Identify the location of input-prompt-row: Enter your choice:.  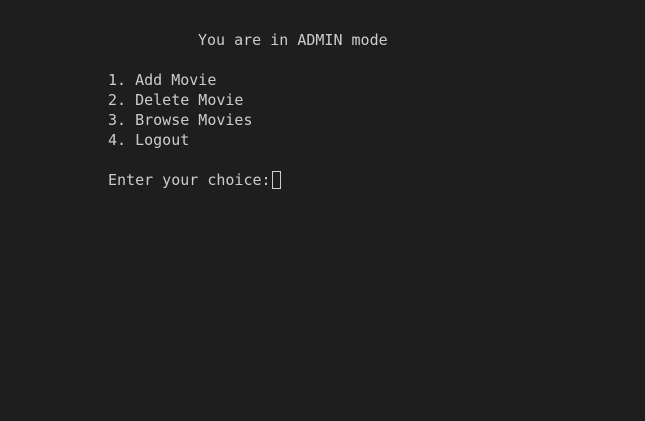
(194, 180).